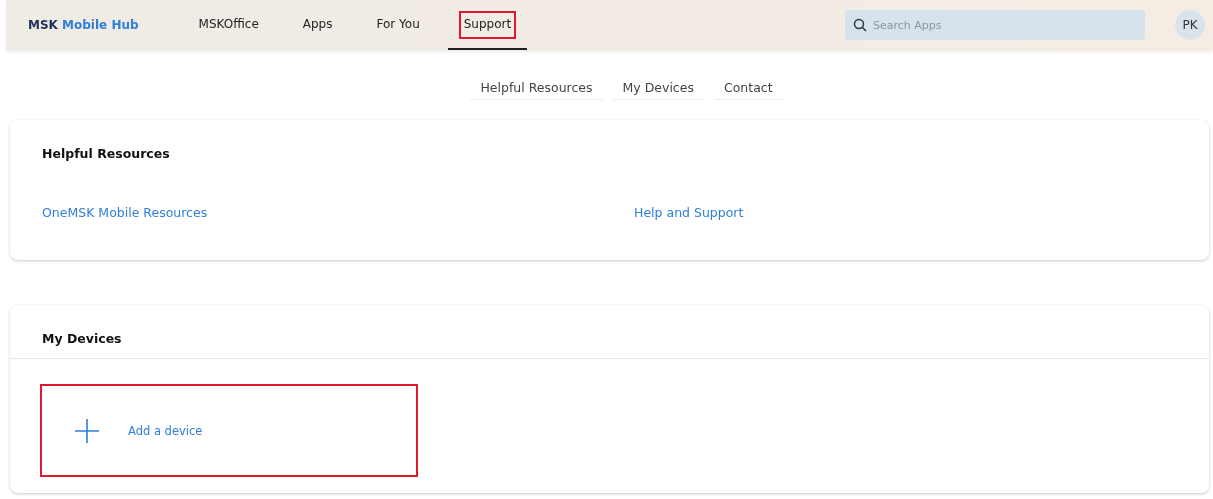 The height and width of the screenshot is (499, 1213). Describe the element at coordinates (87, 430) in the screenshot. I see `plus-icon` at that location.